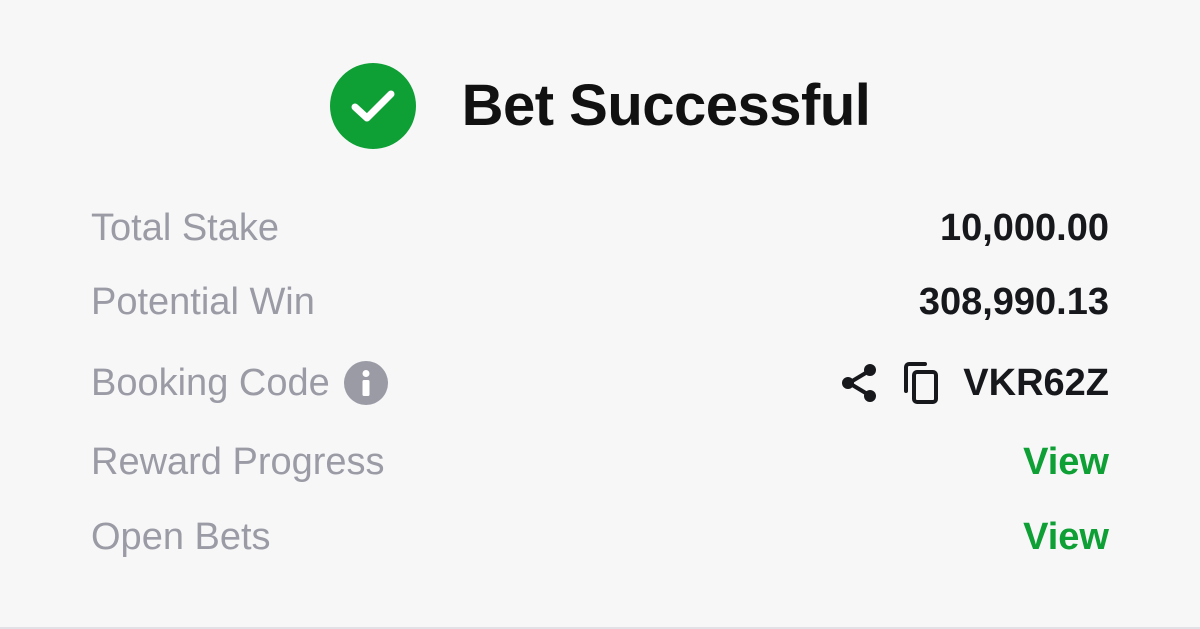  I want to click on reward-progress-view-link: View, so click(1066, 462).